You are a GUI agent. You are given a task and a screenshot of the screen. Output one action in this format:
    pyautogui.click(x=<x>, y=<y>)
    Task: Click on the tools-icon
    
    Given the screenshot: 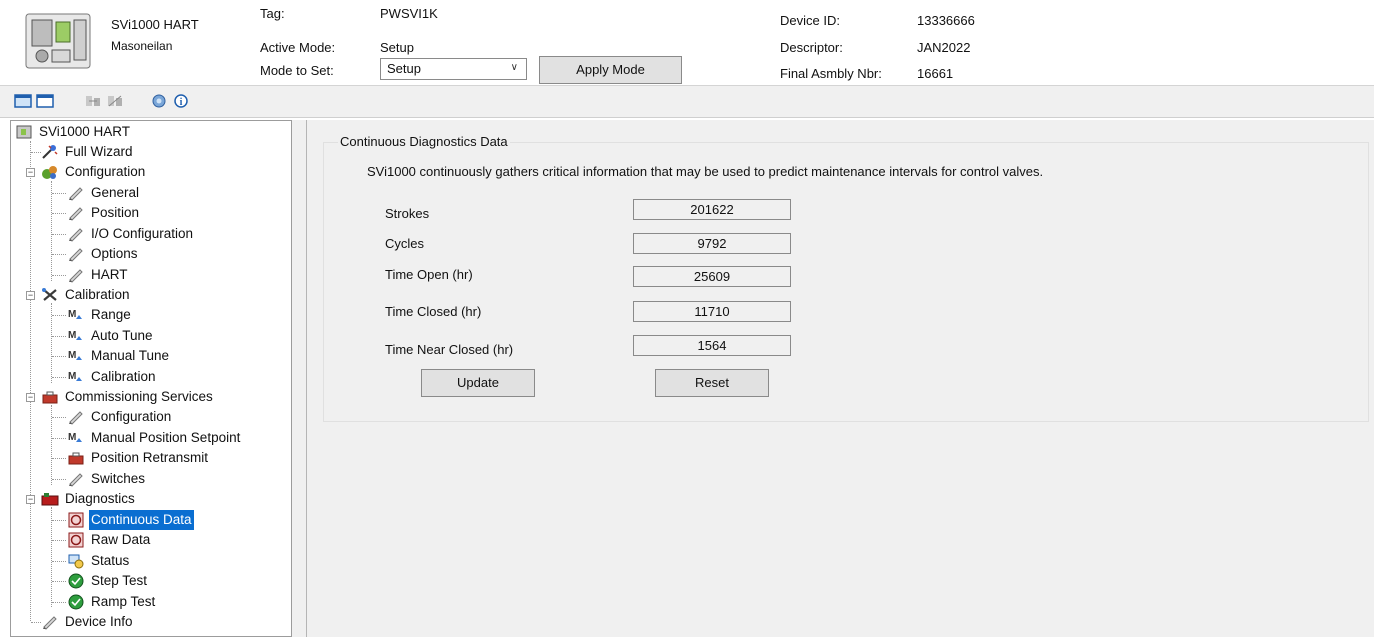 What is the action you would take?
    pyautogui.click(x=49, y=294)
    